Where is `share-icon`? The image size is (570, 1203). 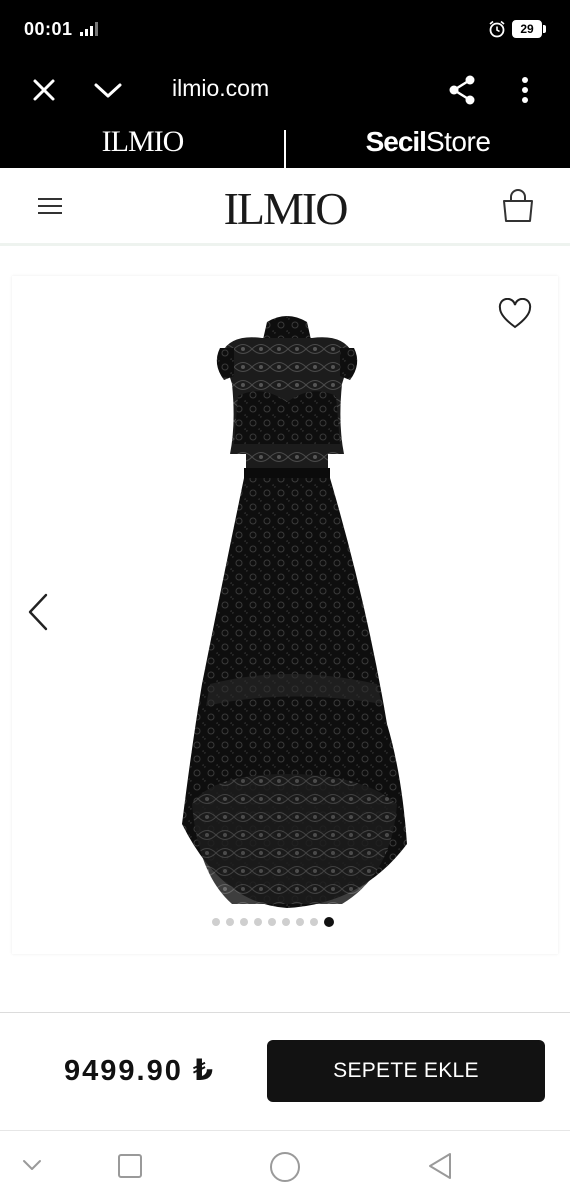
share-icon is located at coordinates (462, 90).